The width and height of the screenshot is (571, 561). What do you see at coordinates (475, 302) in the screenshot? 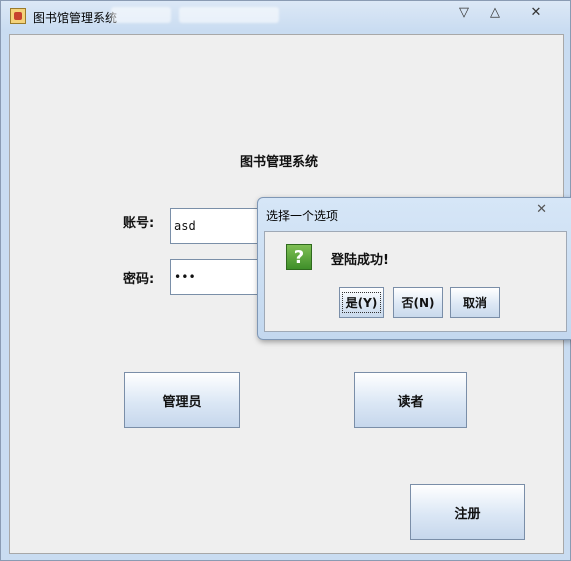
I see `cancel-button: 取消` at bounding box center [475, 302].